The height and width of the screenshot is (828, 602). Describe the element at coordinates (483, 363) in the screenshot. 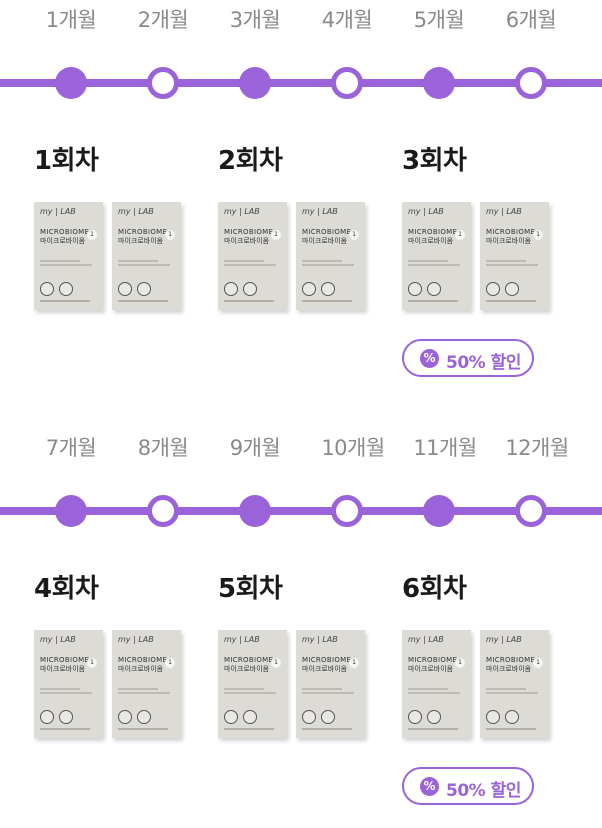

I see `discount-badge-text: 50% 할인` at that location.